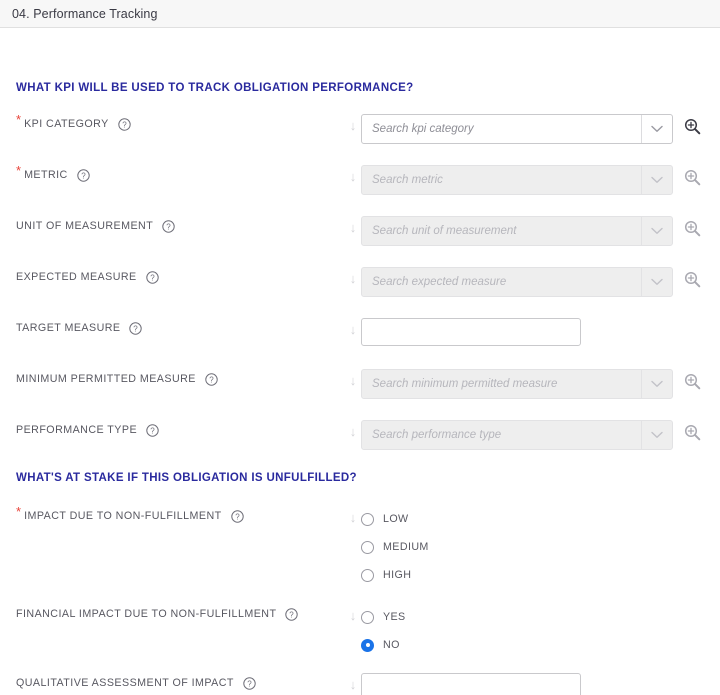  Describe the element at coordinates (517, 129) in the screenshot. I see `select-kpi-category: Search kpi category` at that location.